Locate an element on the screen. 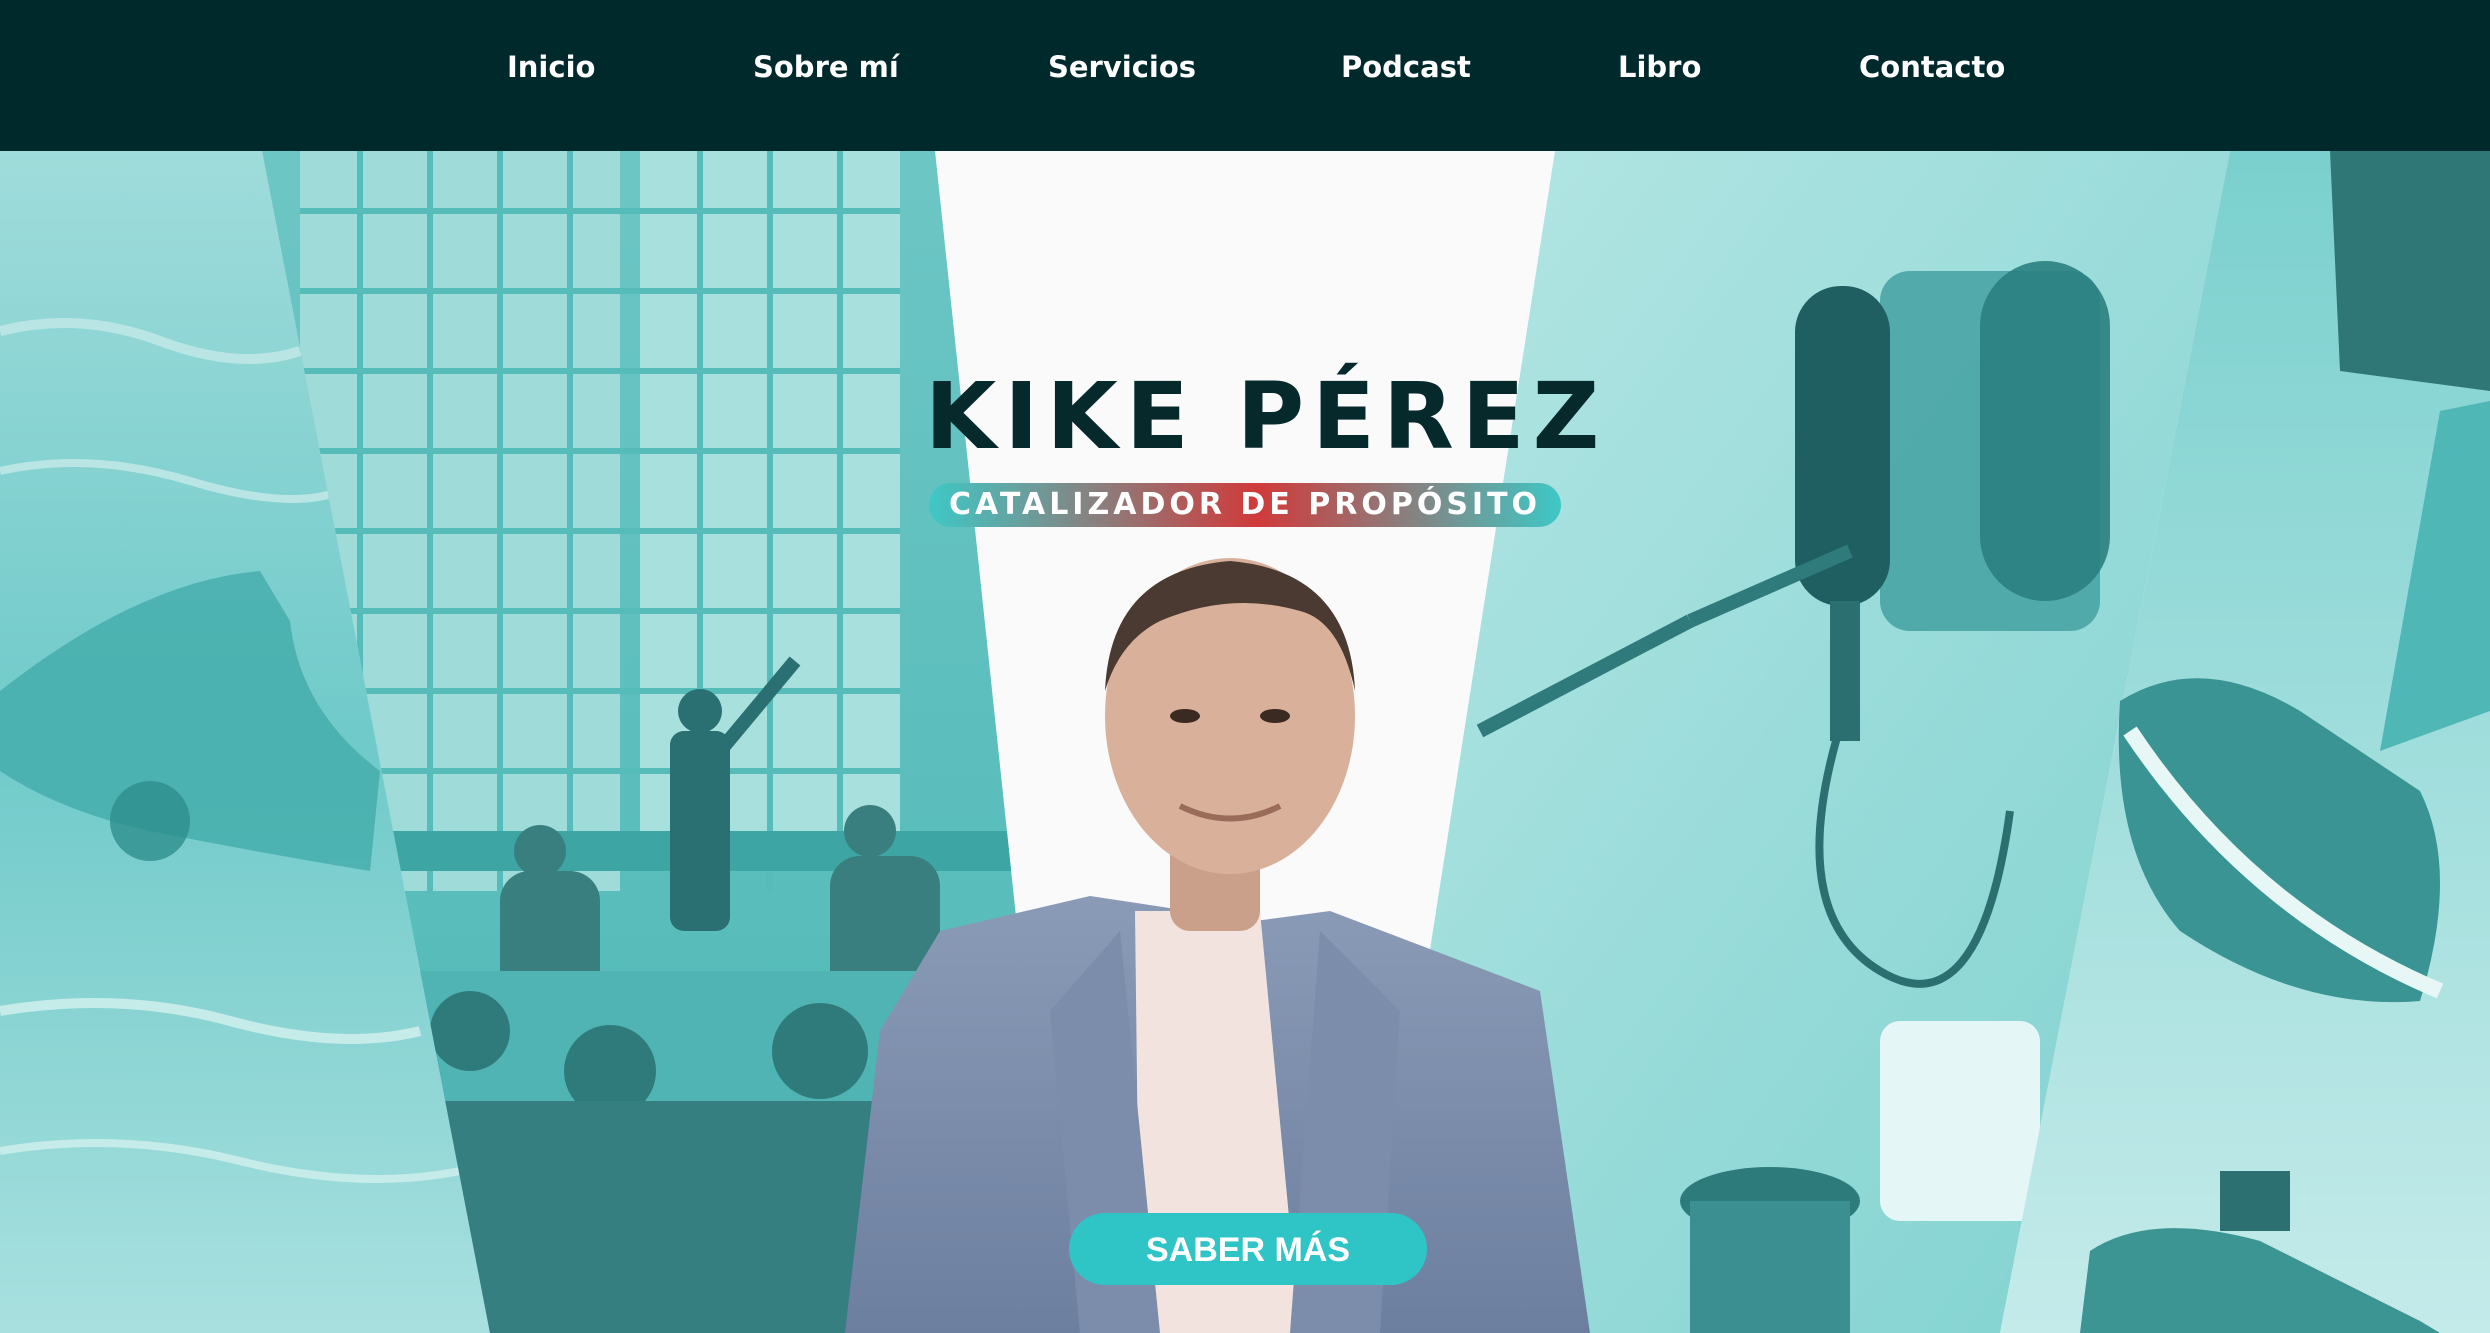 This screenshot has height=1333, width=2490. nav-link-podcast: Podcast is located at coordinates (1406, 67).